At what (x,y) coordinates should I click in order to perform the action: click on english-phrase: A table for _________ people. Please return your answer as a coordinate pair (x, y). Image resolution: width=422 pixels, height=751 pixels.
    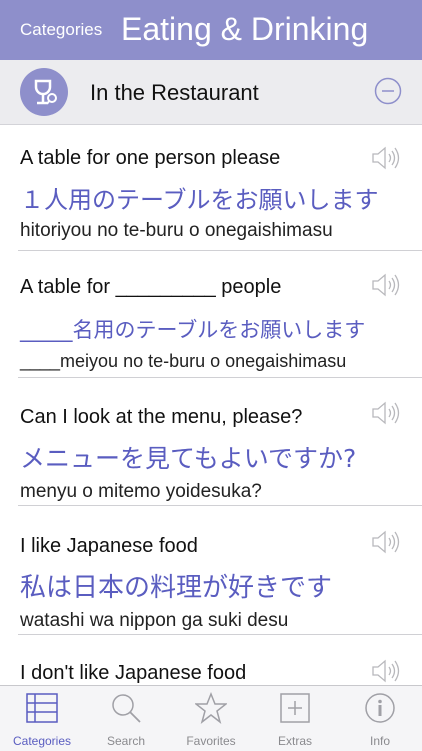
    Looking at the image, I should click on (151, 287).